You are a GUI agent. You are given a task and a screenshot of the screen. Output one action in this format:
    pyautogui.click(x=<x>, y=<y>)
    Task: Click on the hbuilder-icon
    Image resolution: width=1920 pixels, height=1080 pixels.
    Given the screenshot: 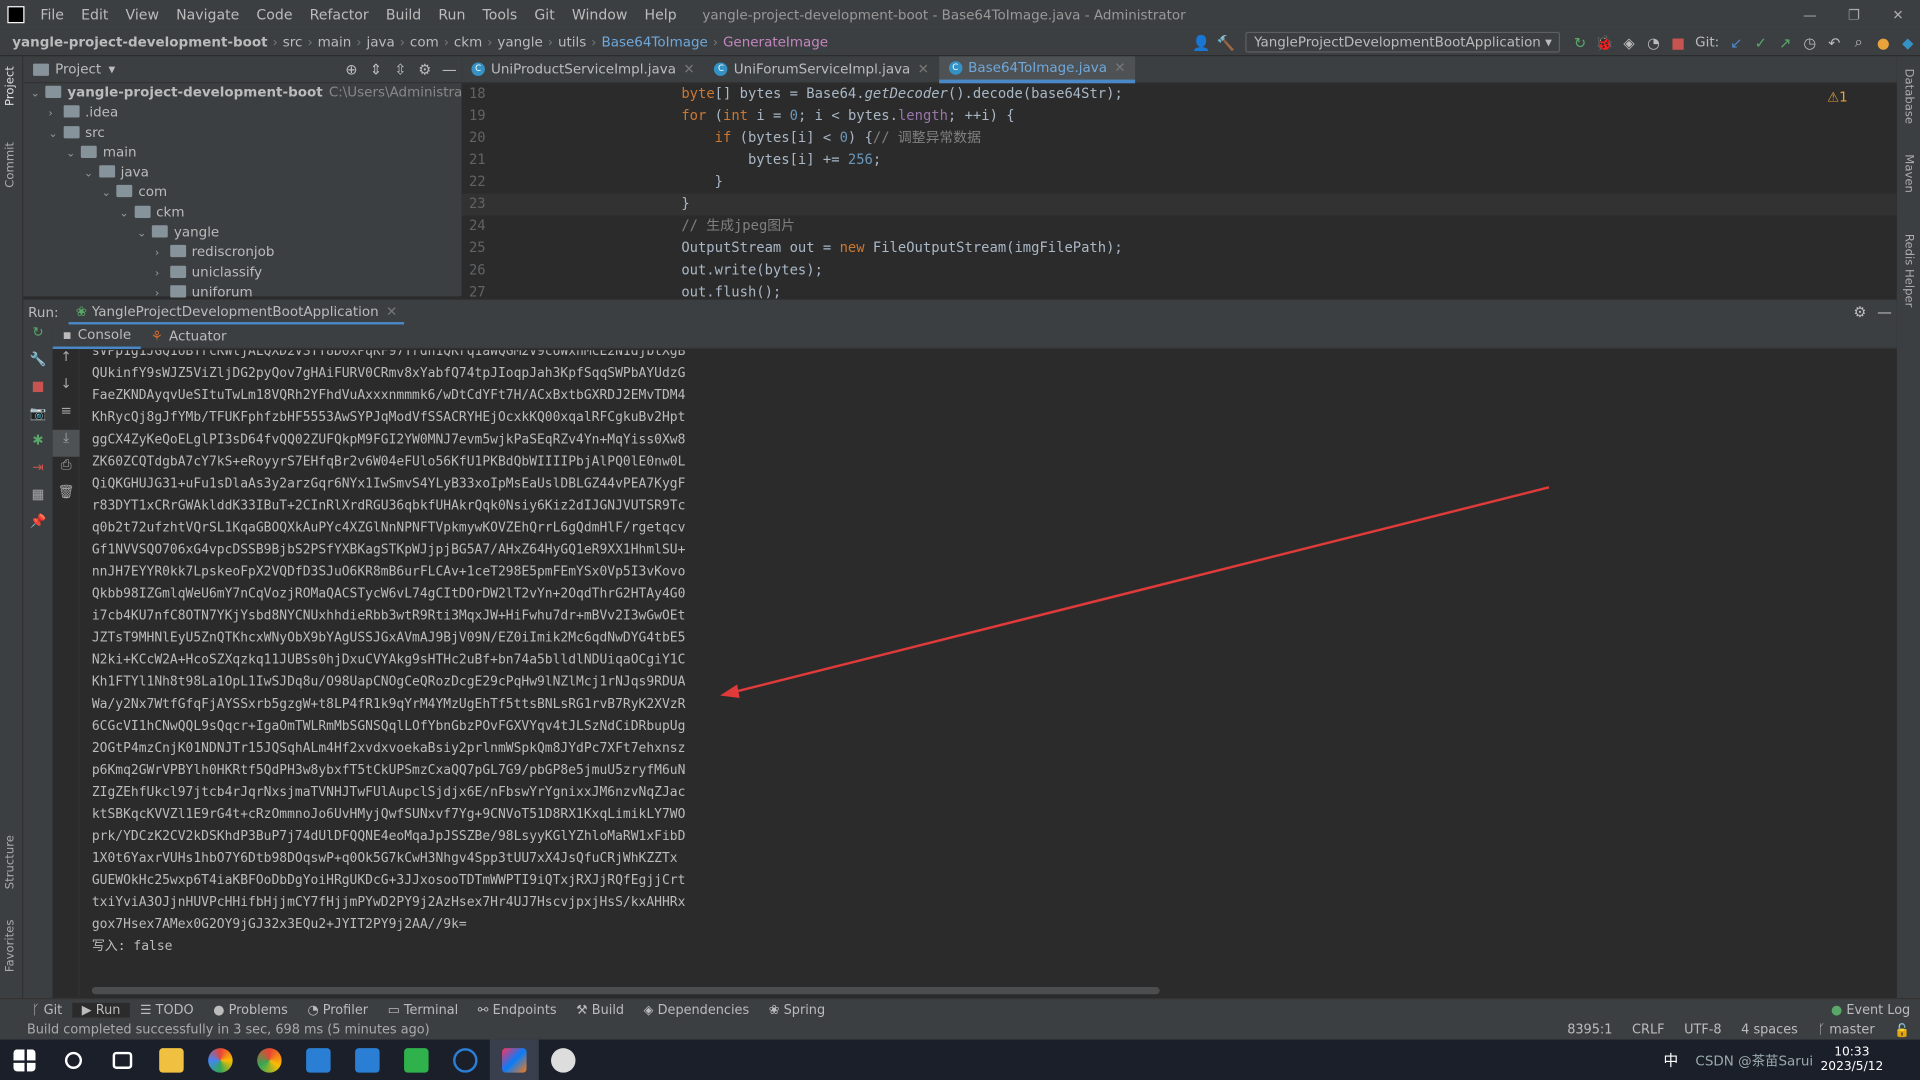 What is the action you would take?
    pyautogui.click(x=416, y=1060)
    